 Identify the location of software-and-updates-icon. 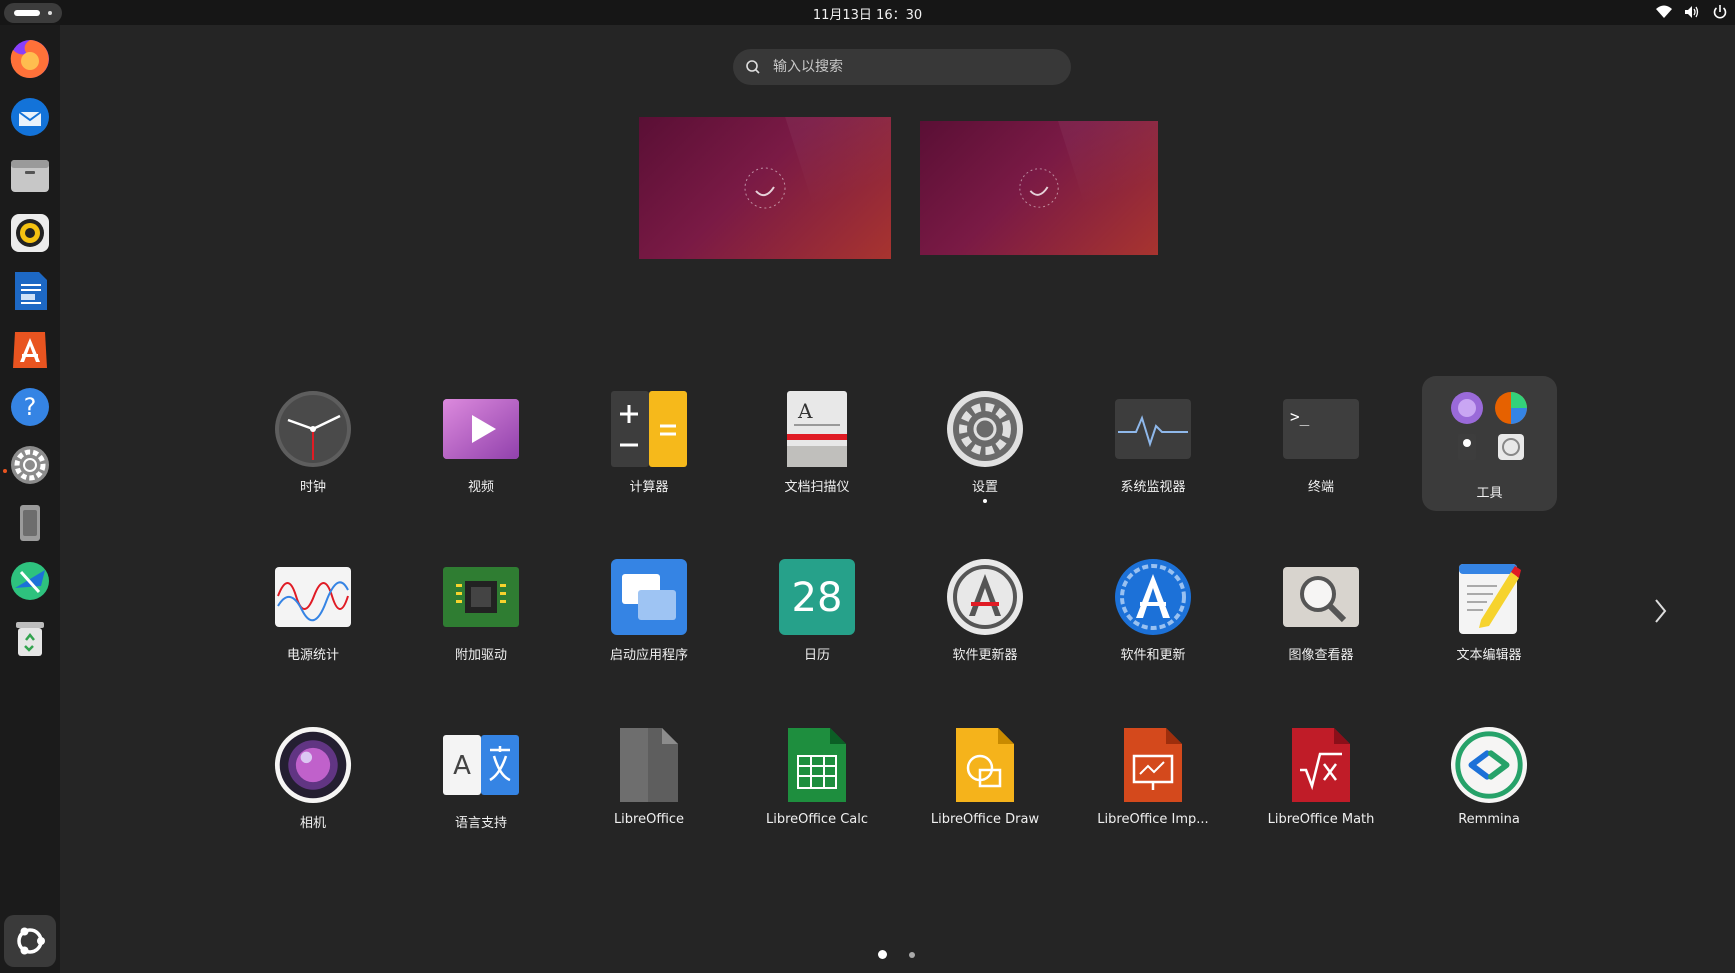
(1153, 597).